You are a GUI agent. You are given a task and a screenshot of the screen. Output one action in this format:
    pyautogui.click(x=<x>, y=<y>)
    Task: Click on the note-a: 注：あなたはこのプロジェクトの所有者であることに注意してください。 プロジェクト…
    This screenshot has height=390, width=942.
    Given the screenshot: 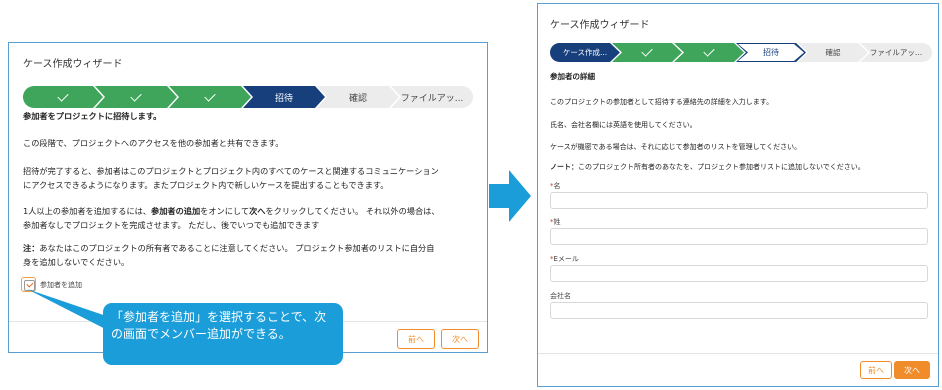 What is the action you would take?
    pyautogui.click(x=229, y=248)
    